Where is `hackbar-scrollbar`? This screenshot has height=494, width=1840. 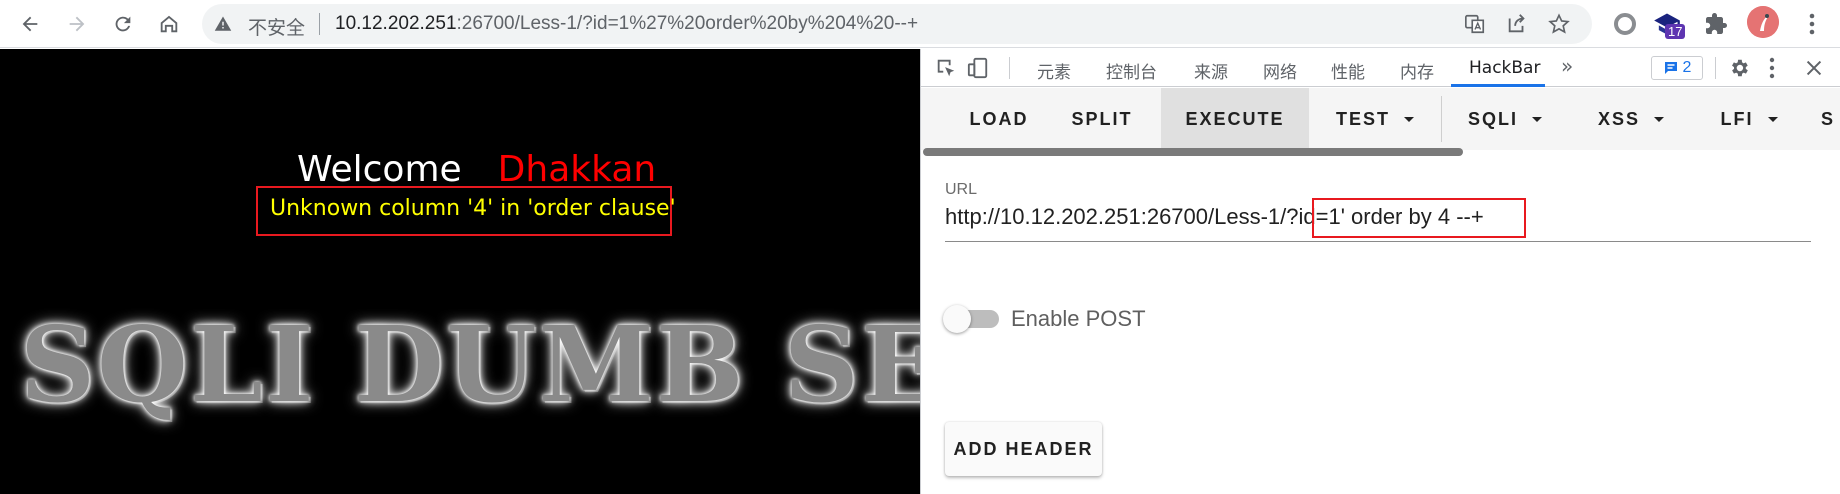
hackbar-scrollbar is located at coordinates (1193, 152).